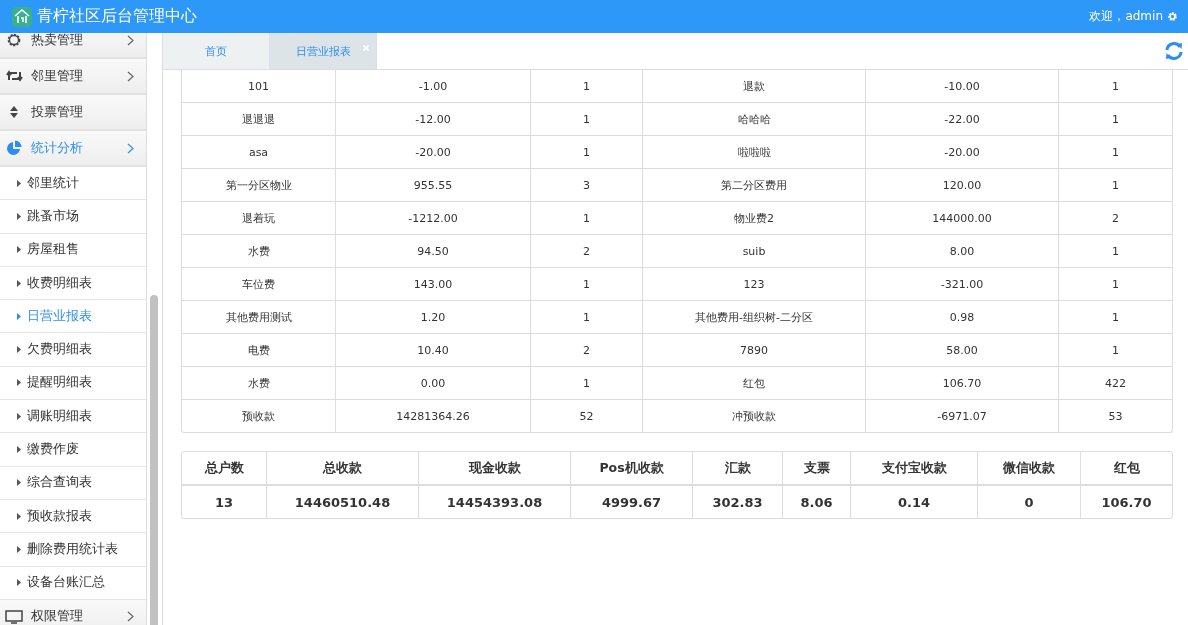 The height and width of the screenshot is (625, 1188). I want to click on table-cell: 3, so click(587, 185).